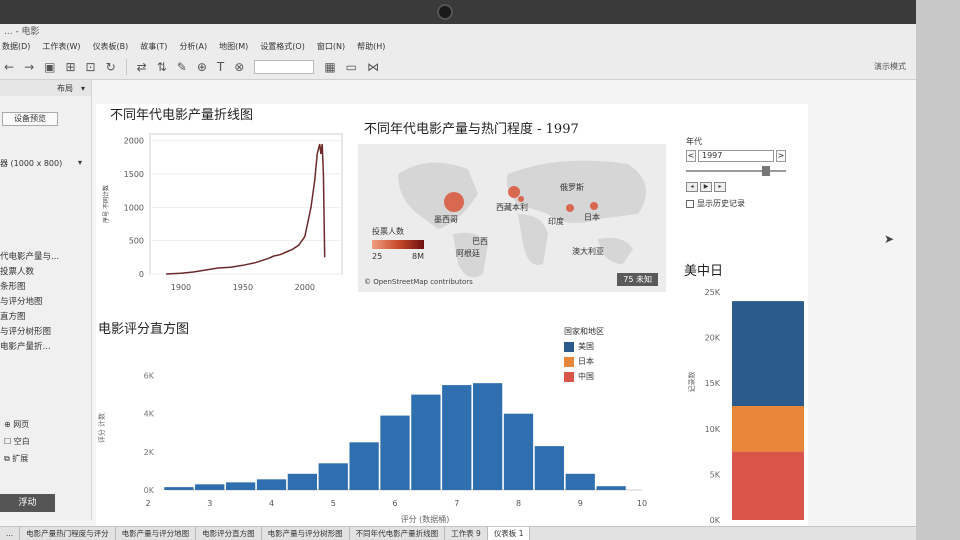 Image resolution: width=960 pixels, height=540 pixels. I want to click on rewind-icon: ◂, so click(692, 187).